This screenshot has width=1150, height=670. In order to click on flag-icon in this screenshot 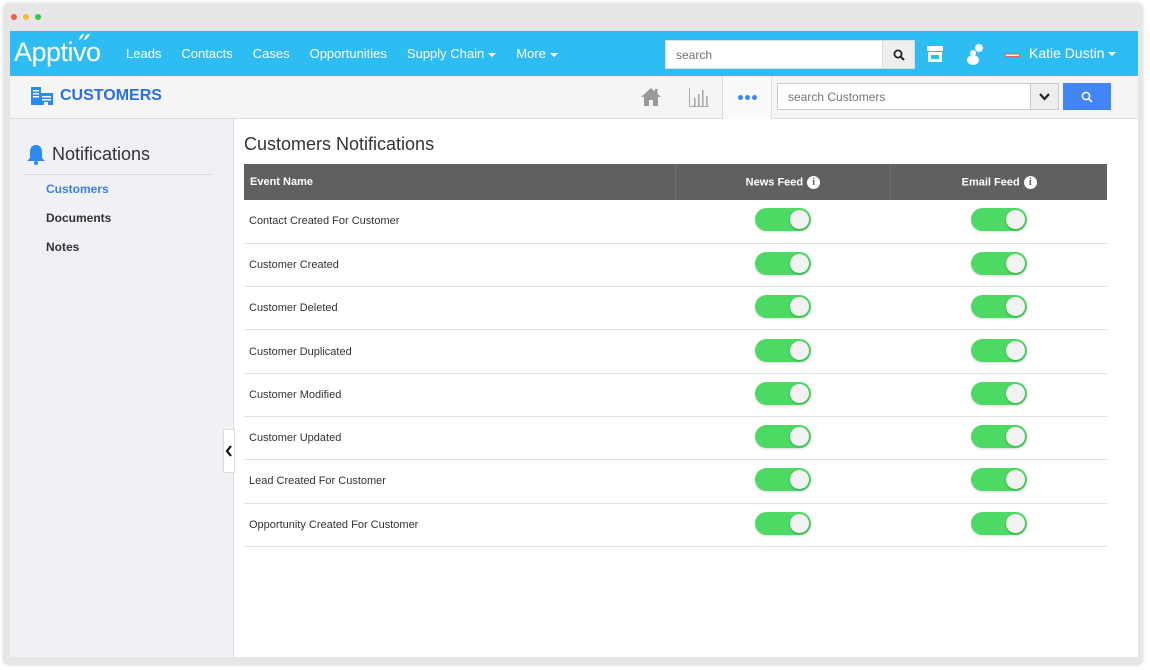, I will do `click(1012, 55)`.